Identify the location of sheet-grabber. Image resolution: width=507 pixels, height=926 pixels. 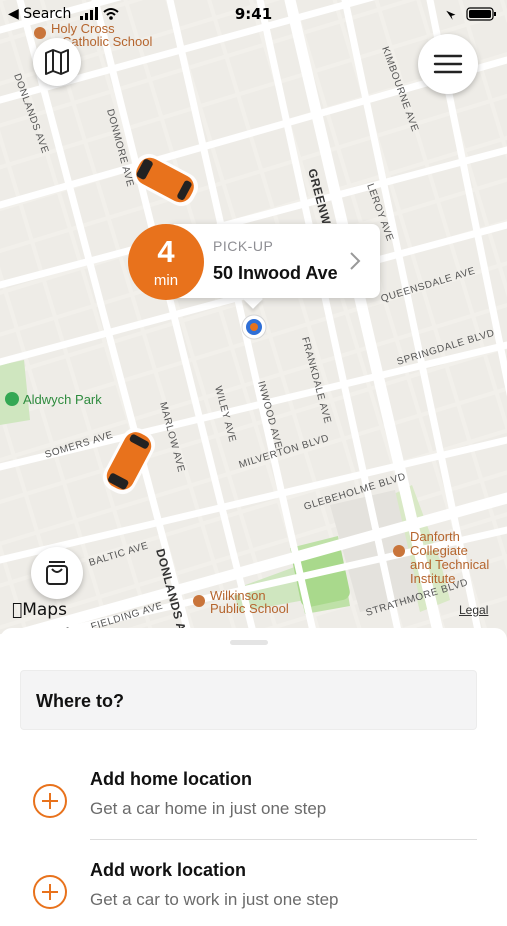
(249, 642).